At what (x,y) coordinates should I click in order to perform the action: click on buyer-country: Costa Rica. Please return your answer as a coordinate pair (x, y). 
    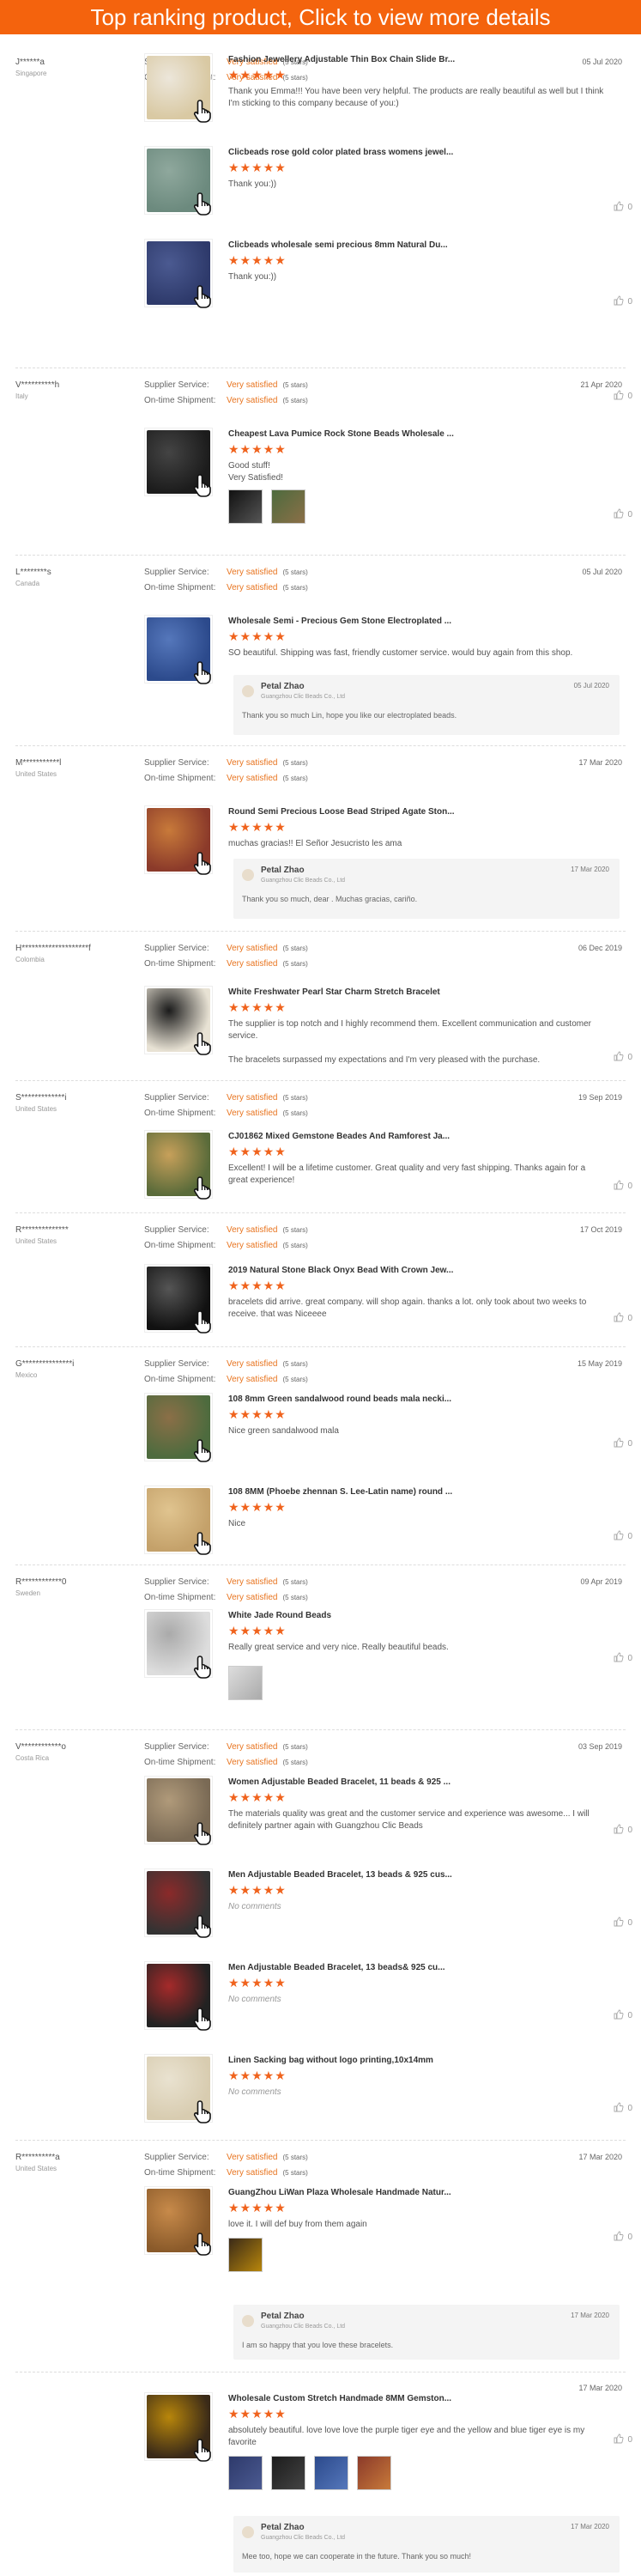
    Looking at the image, I should click on (33, 1758).